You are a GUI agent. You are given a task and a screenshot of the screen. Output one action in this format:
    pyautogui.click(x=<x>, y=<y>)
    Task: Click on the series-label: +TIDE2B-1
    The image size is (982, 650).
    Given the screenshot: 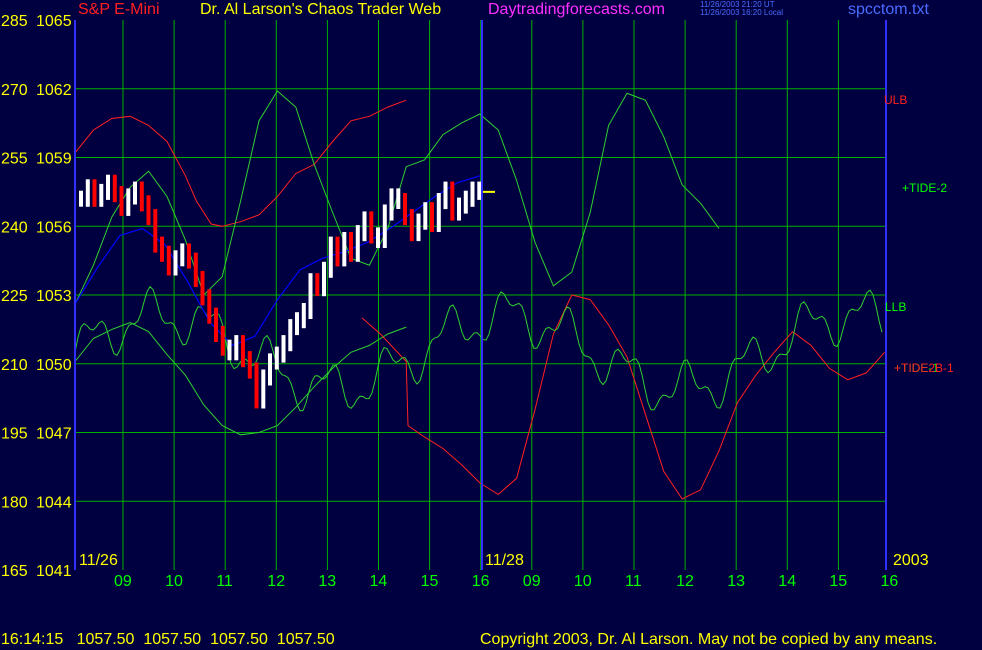 What is the action you would take?
    pyautogui.click(x=924, y=368)
    